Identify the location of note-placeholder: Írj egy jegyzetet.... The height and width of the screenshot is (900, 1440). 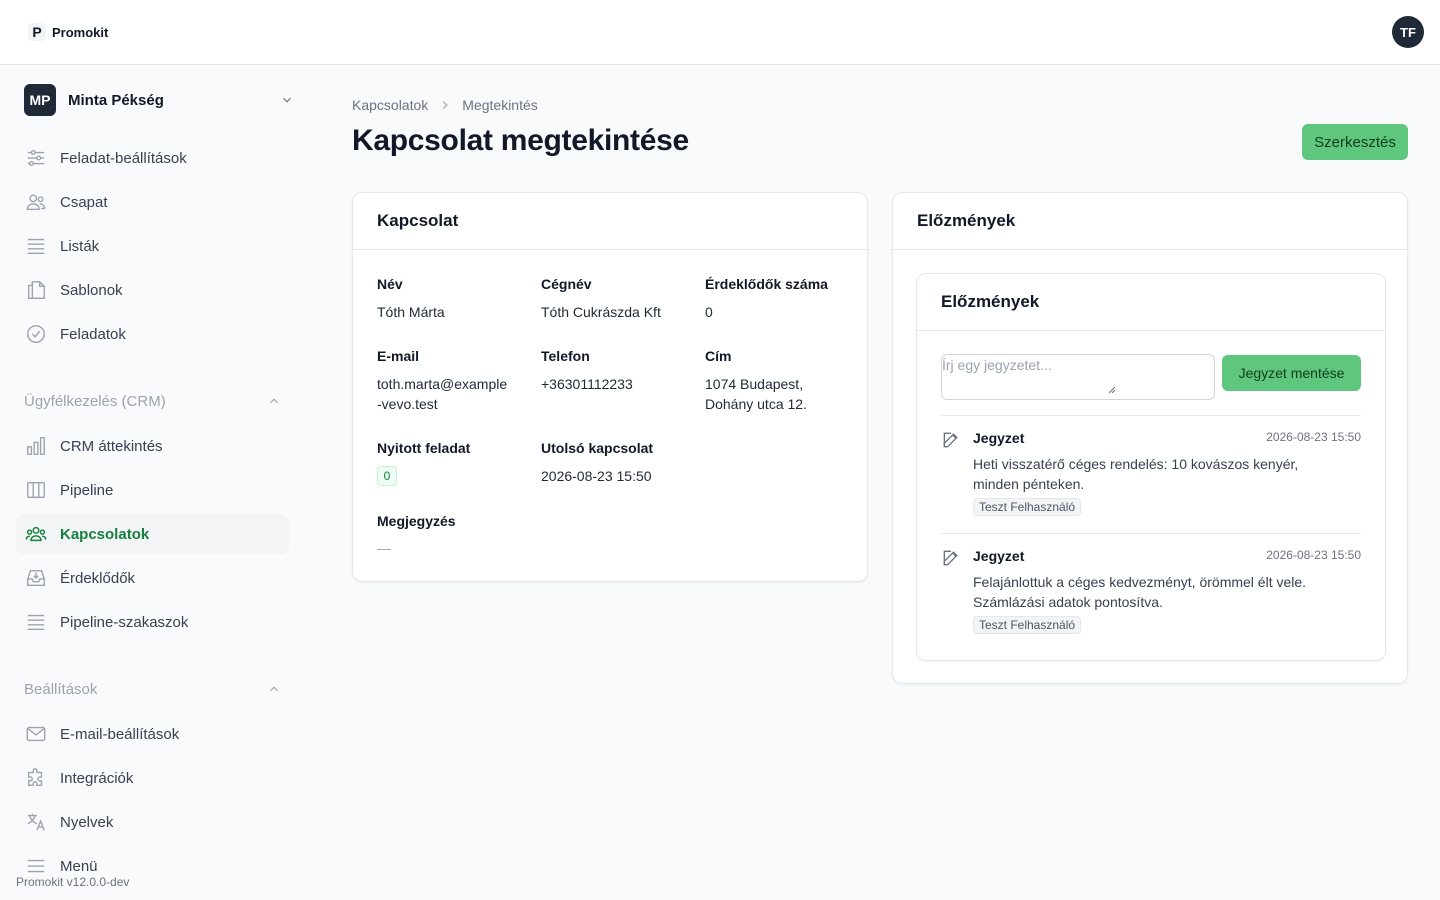
(997, 365).